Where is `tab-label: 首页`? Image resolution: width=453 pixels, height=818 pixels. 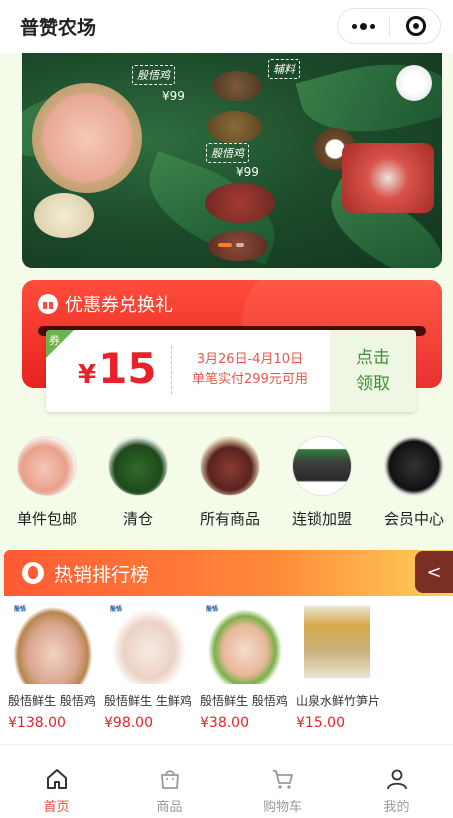 tab-label: 首页 is located at coordinates (56, 807).